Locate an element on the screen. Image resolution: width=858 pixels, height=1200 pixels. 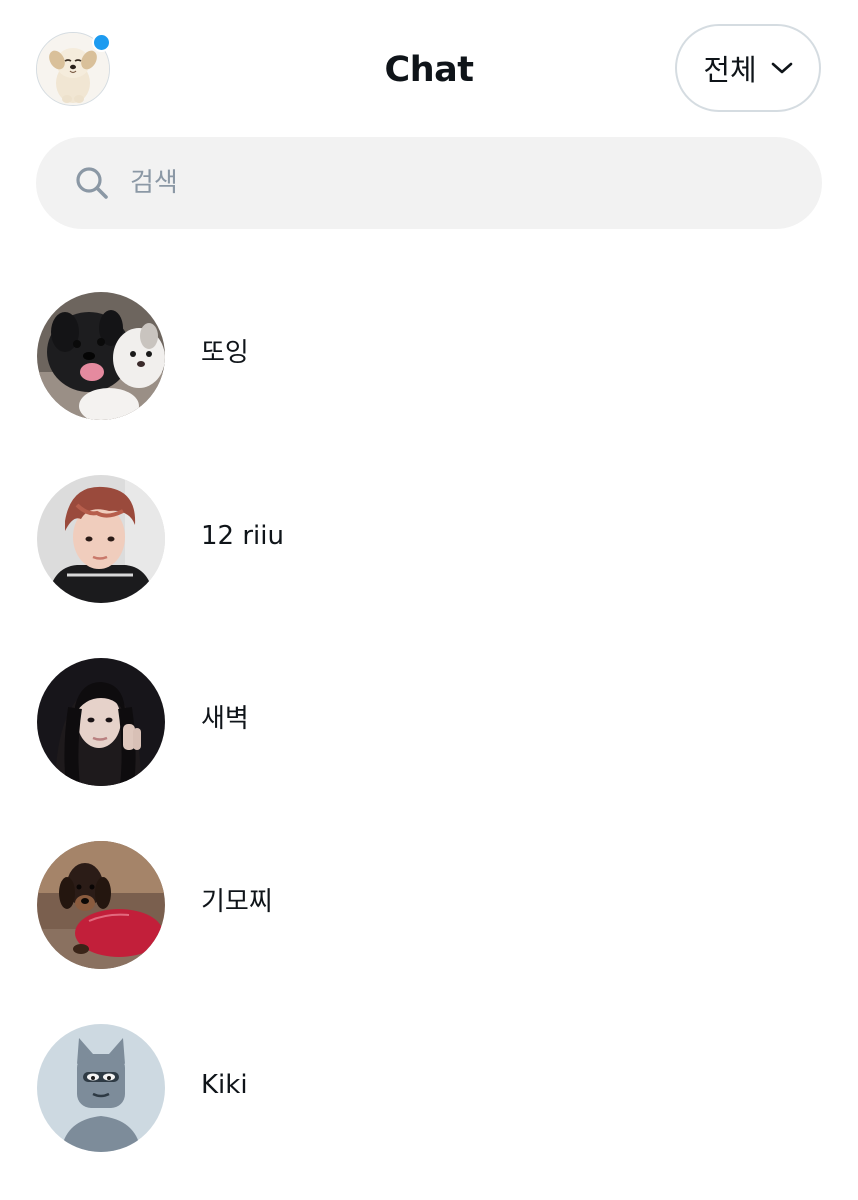
chat-name: 새벽 is located at coordinates (225, 719).